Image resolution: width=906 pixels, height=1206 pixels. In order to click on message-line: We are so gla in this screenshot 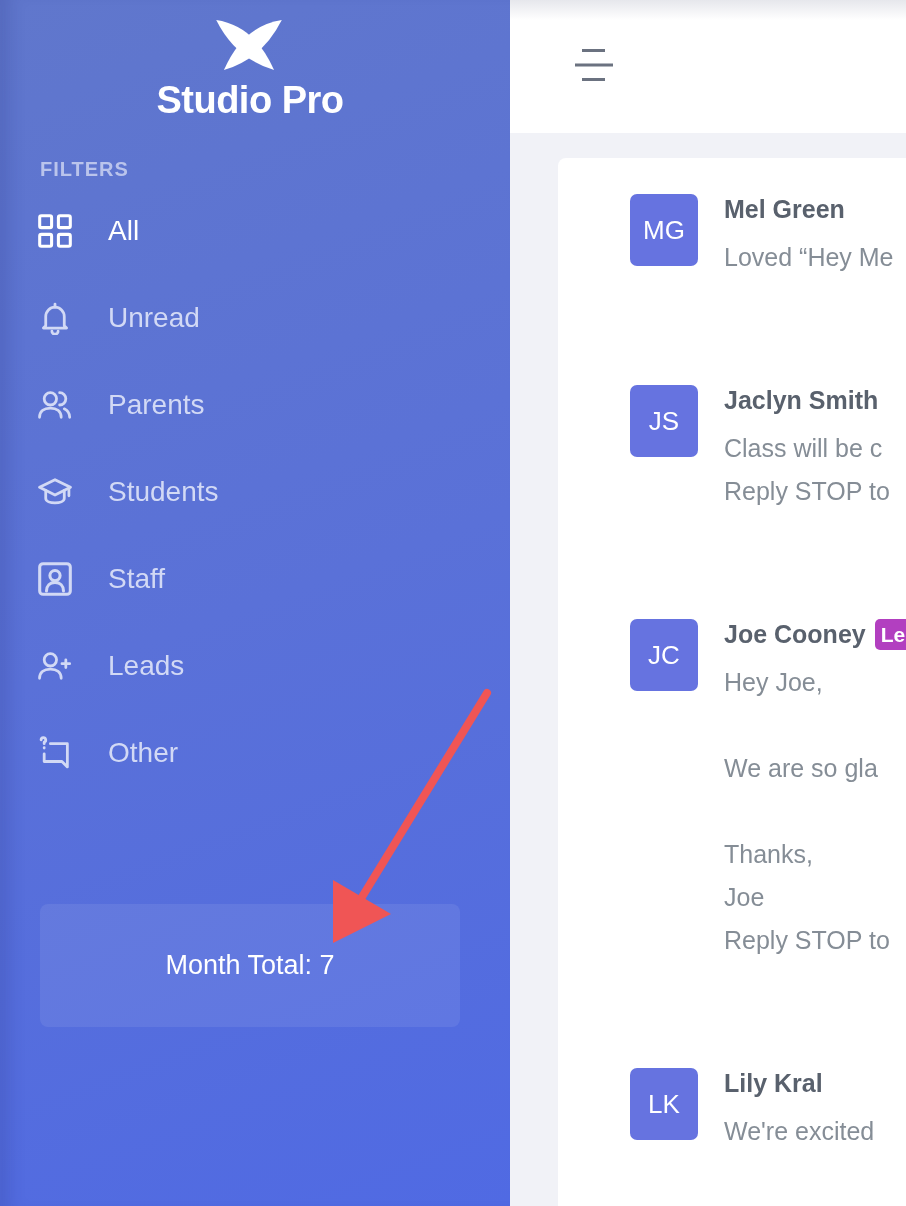, I will do `click(801, 768)`.